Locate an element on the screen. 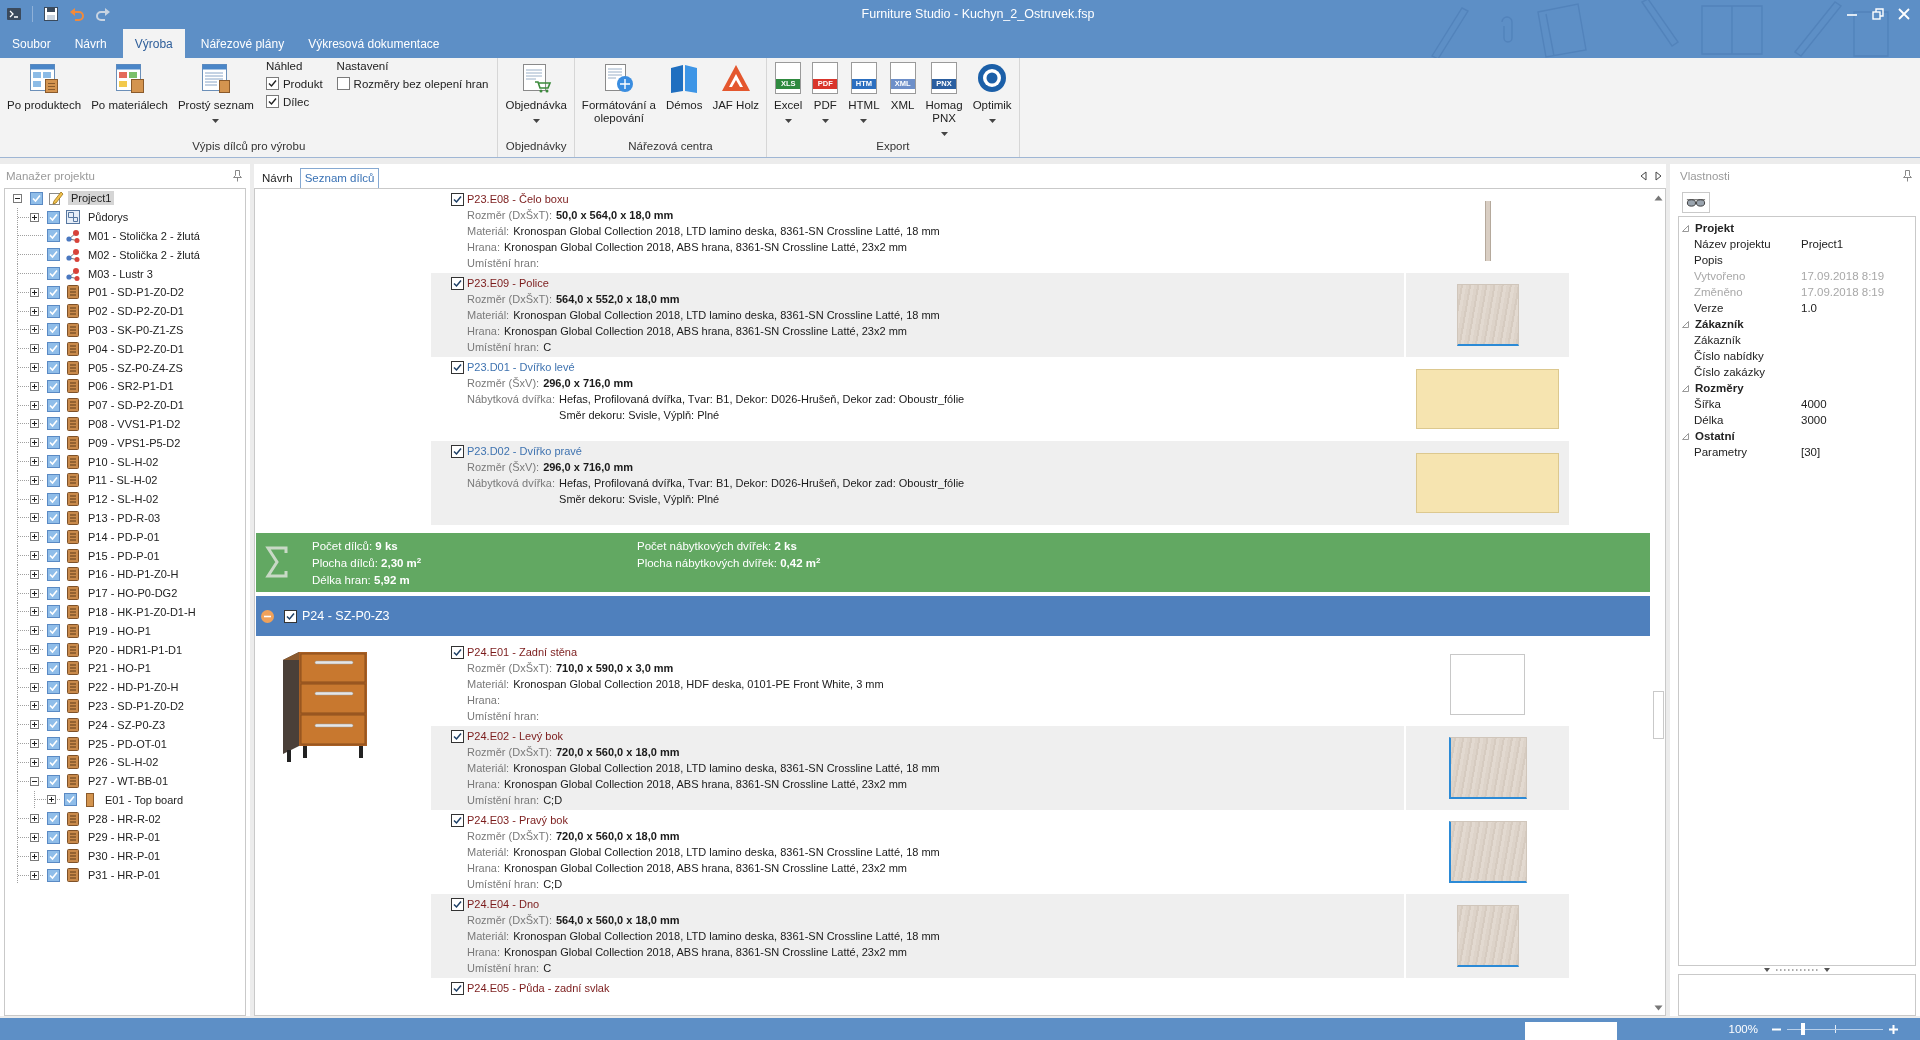 This screenshot has width=1920, height=1040. pin-icon is located at coordinates (1907, 176).